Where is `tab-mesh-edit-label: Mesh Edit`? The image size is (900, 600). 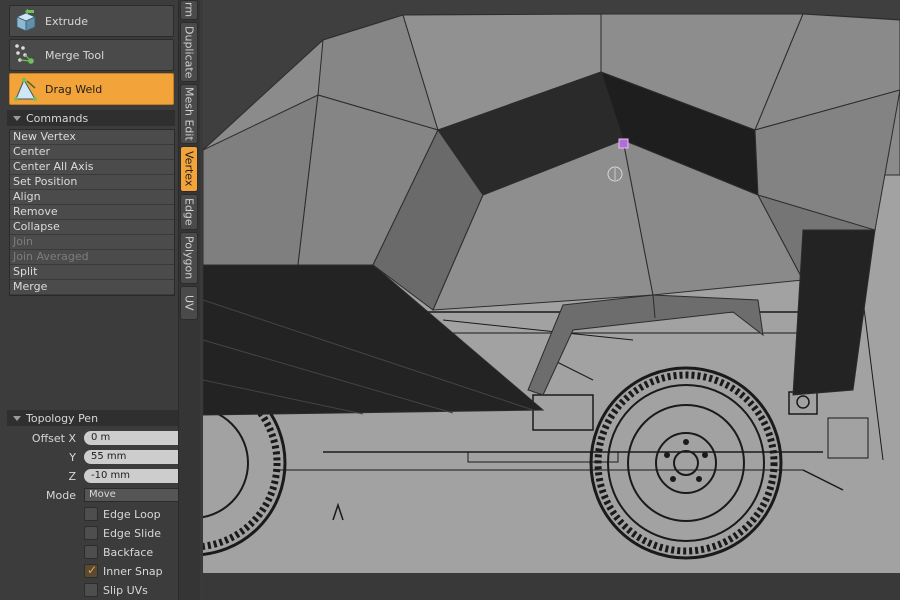
tab-mesh-edit-label: Mesh Edit is located at coordinates (189, 114).